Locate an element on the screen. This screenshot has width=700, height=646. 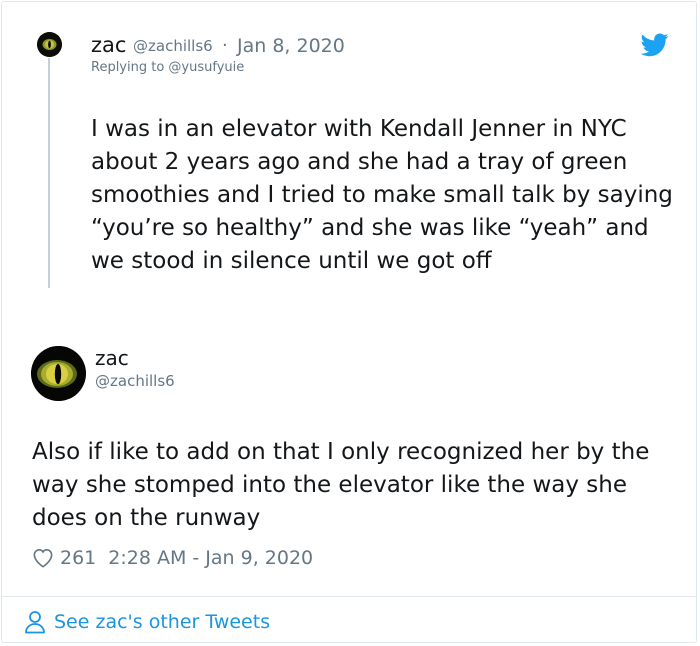
tweet-timestamp-link: 2:28 AM - Jan 9, 2020 is located at coordinates (210, 558).